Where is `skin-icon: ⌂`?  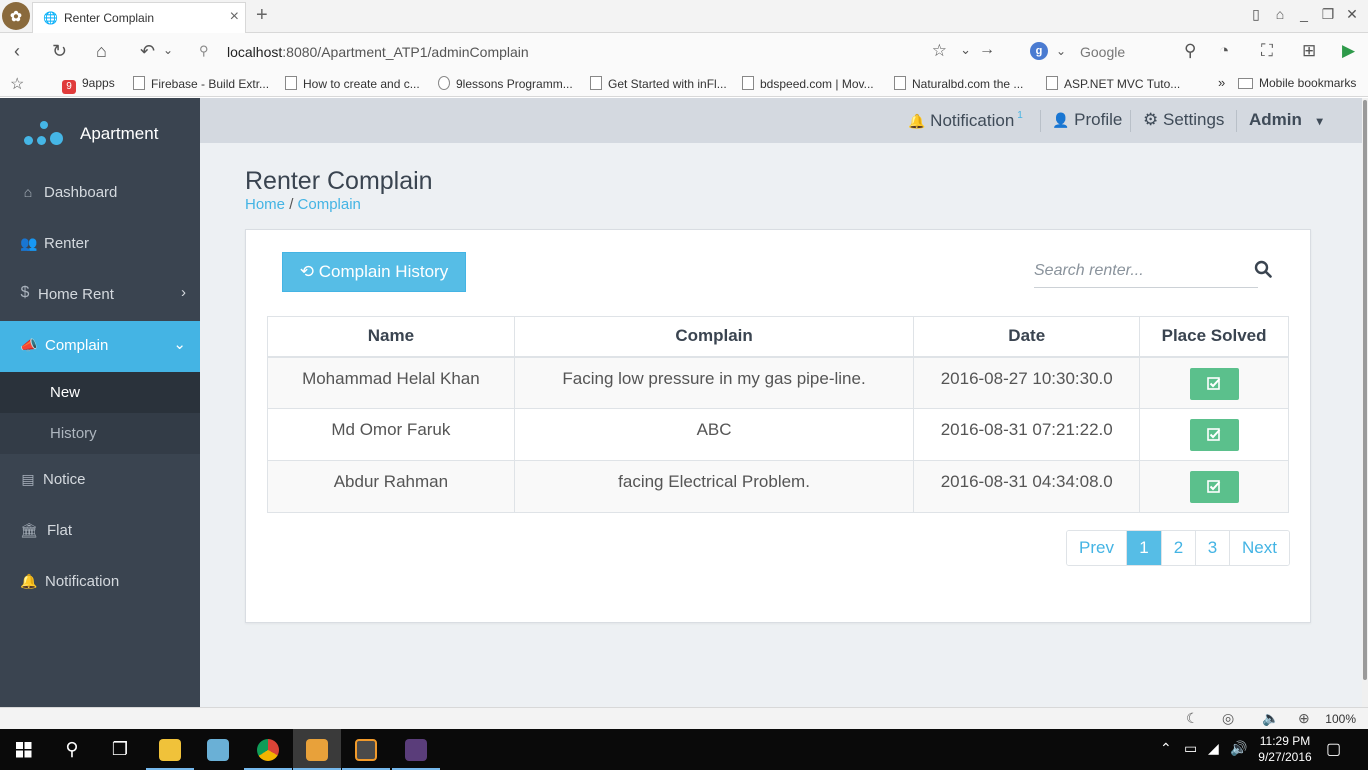
skin-icon: ⌂ is located at coordinates (1280, 14).